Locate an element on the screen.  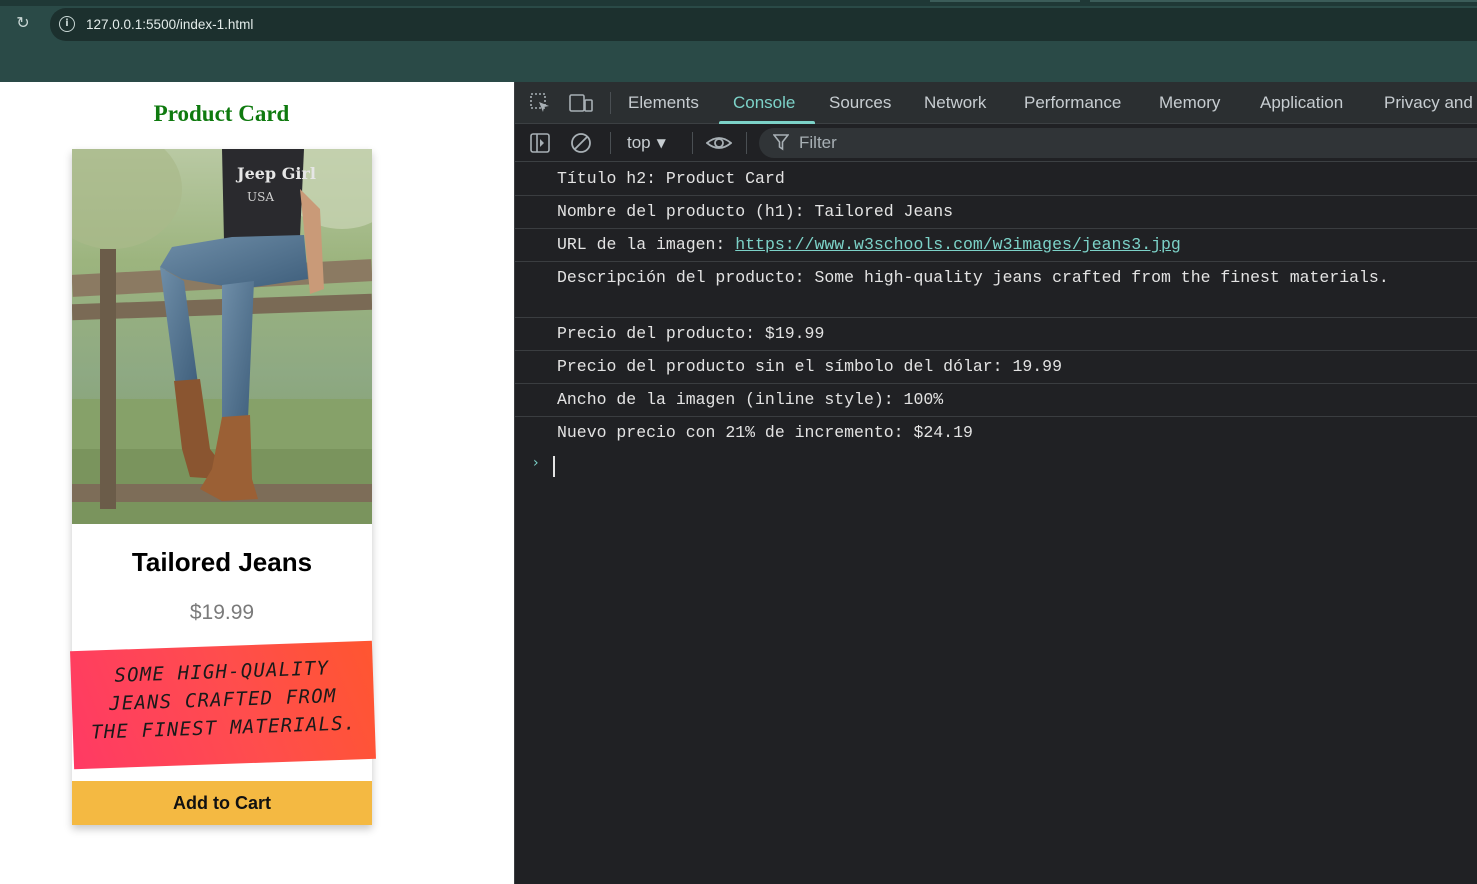
product-price: $19.99 is located at coordinates (222, 612).